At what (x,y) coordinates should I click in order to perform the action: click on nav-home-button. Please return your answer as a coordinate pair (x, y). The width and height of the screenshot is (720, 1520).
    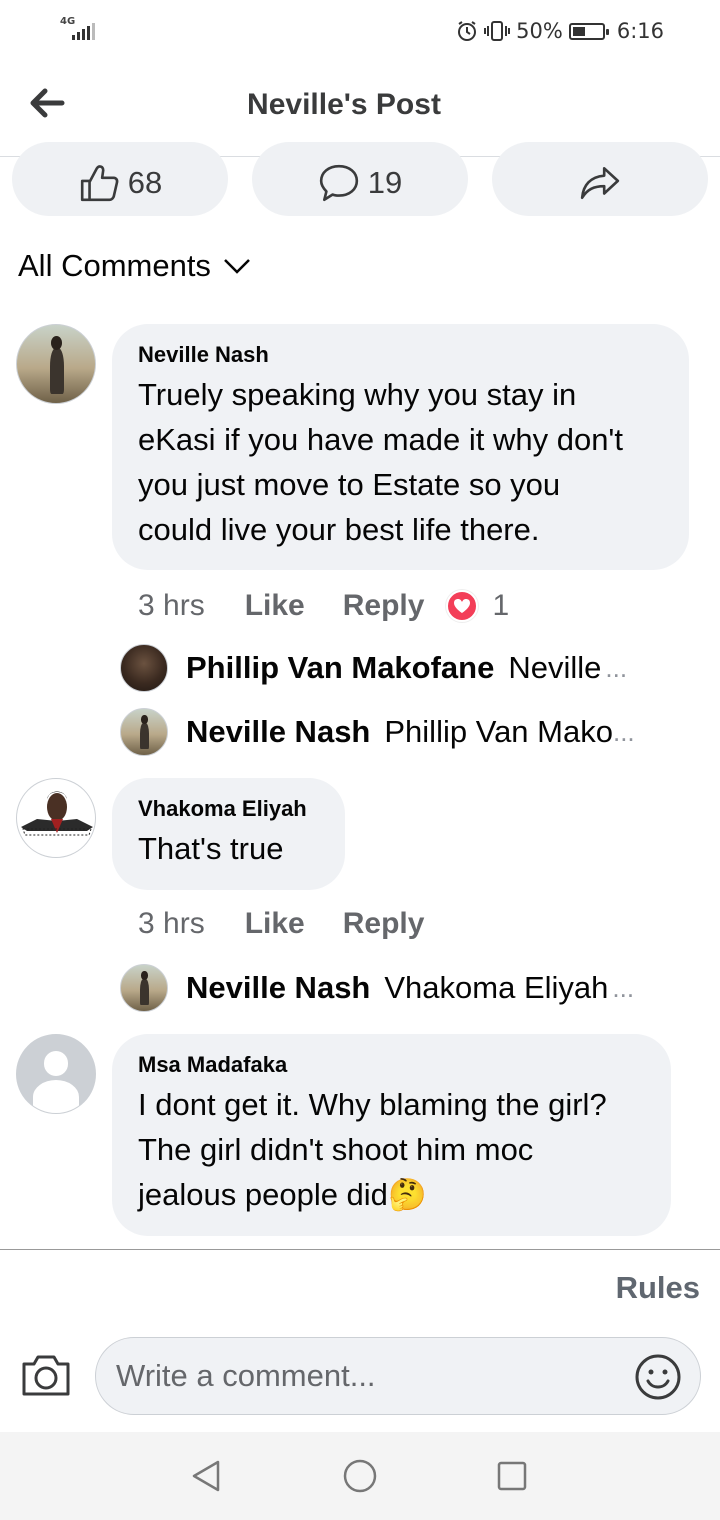
    Looking at the image, I should click on (362, 1478).